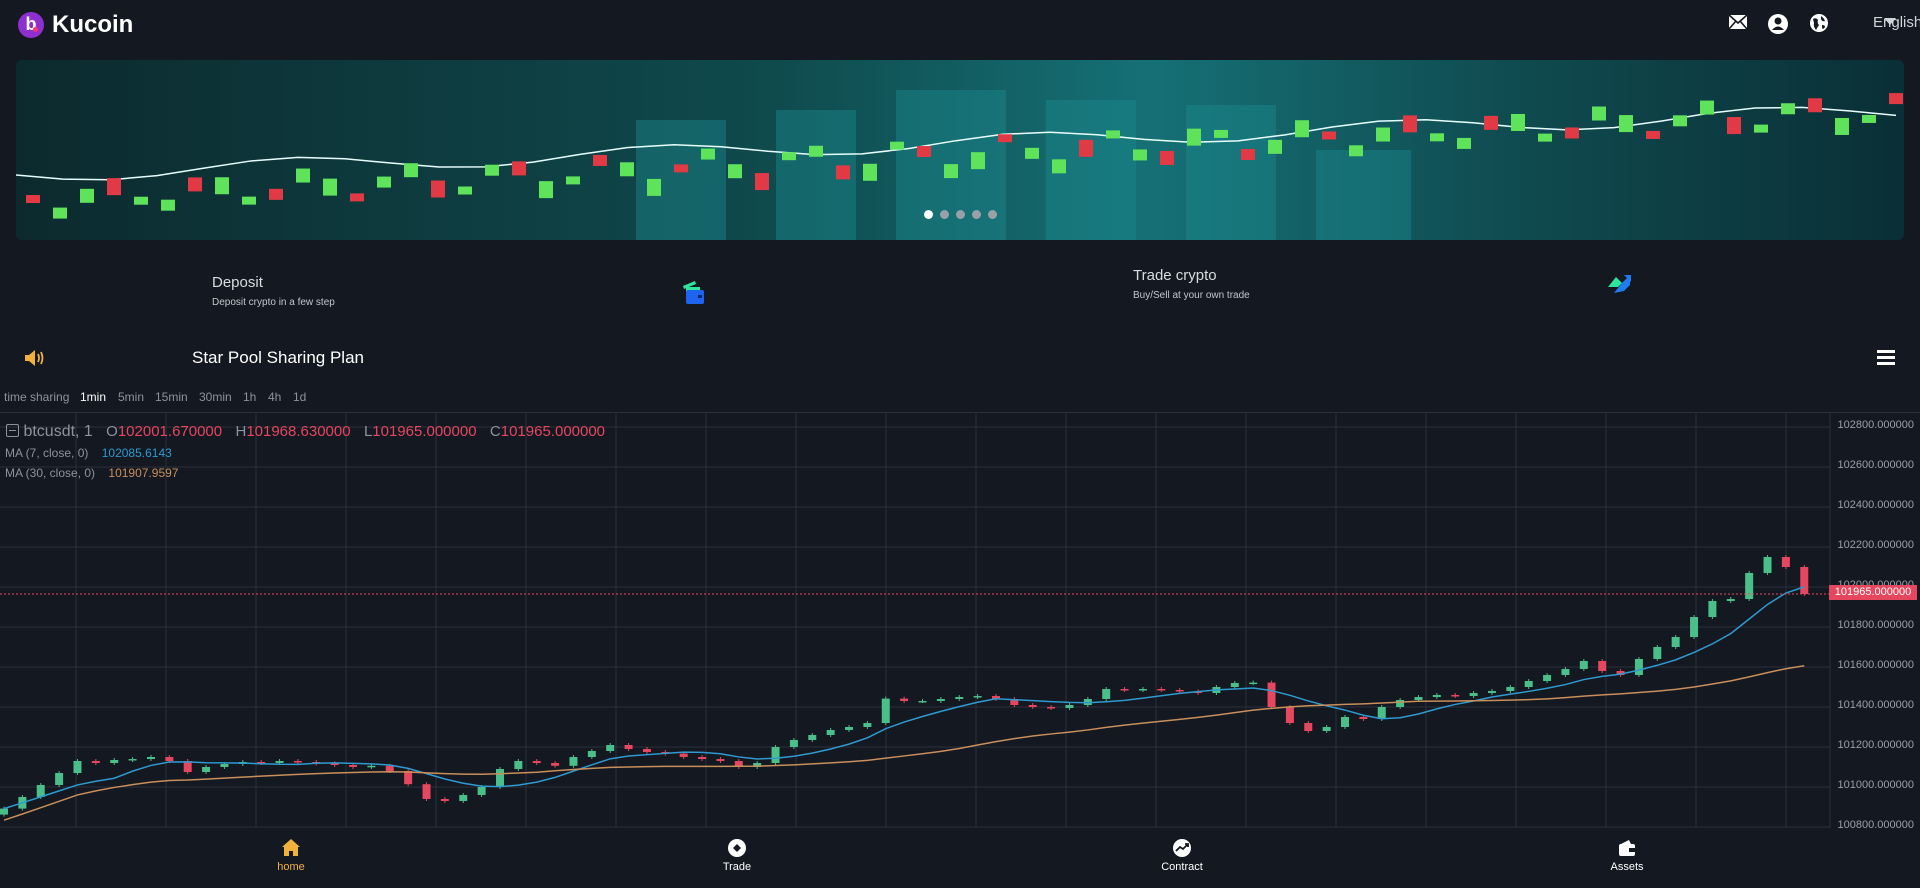  I want to click on user-icon, so click(1778, 24).